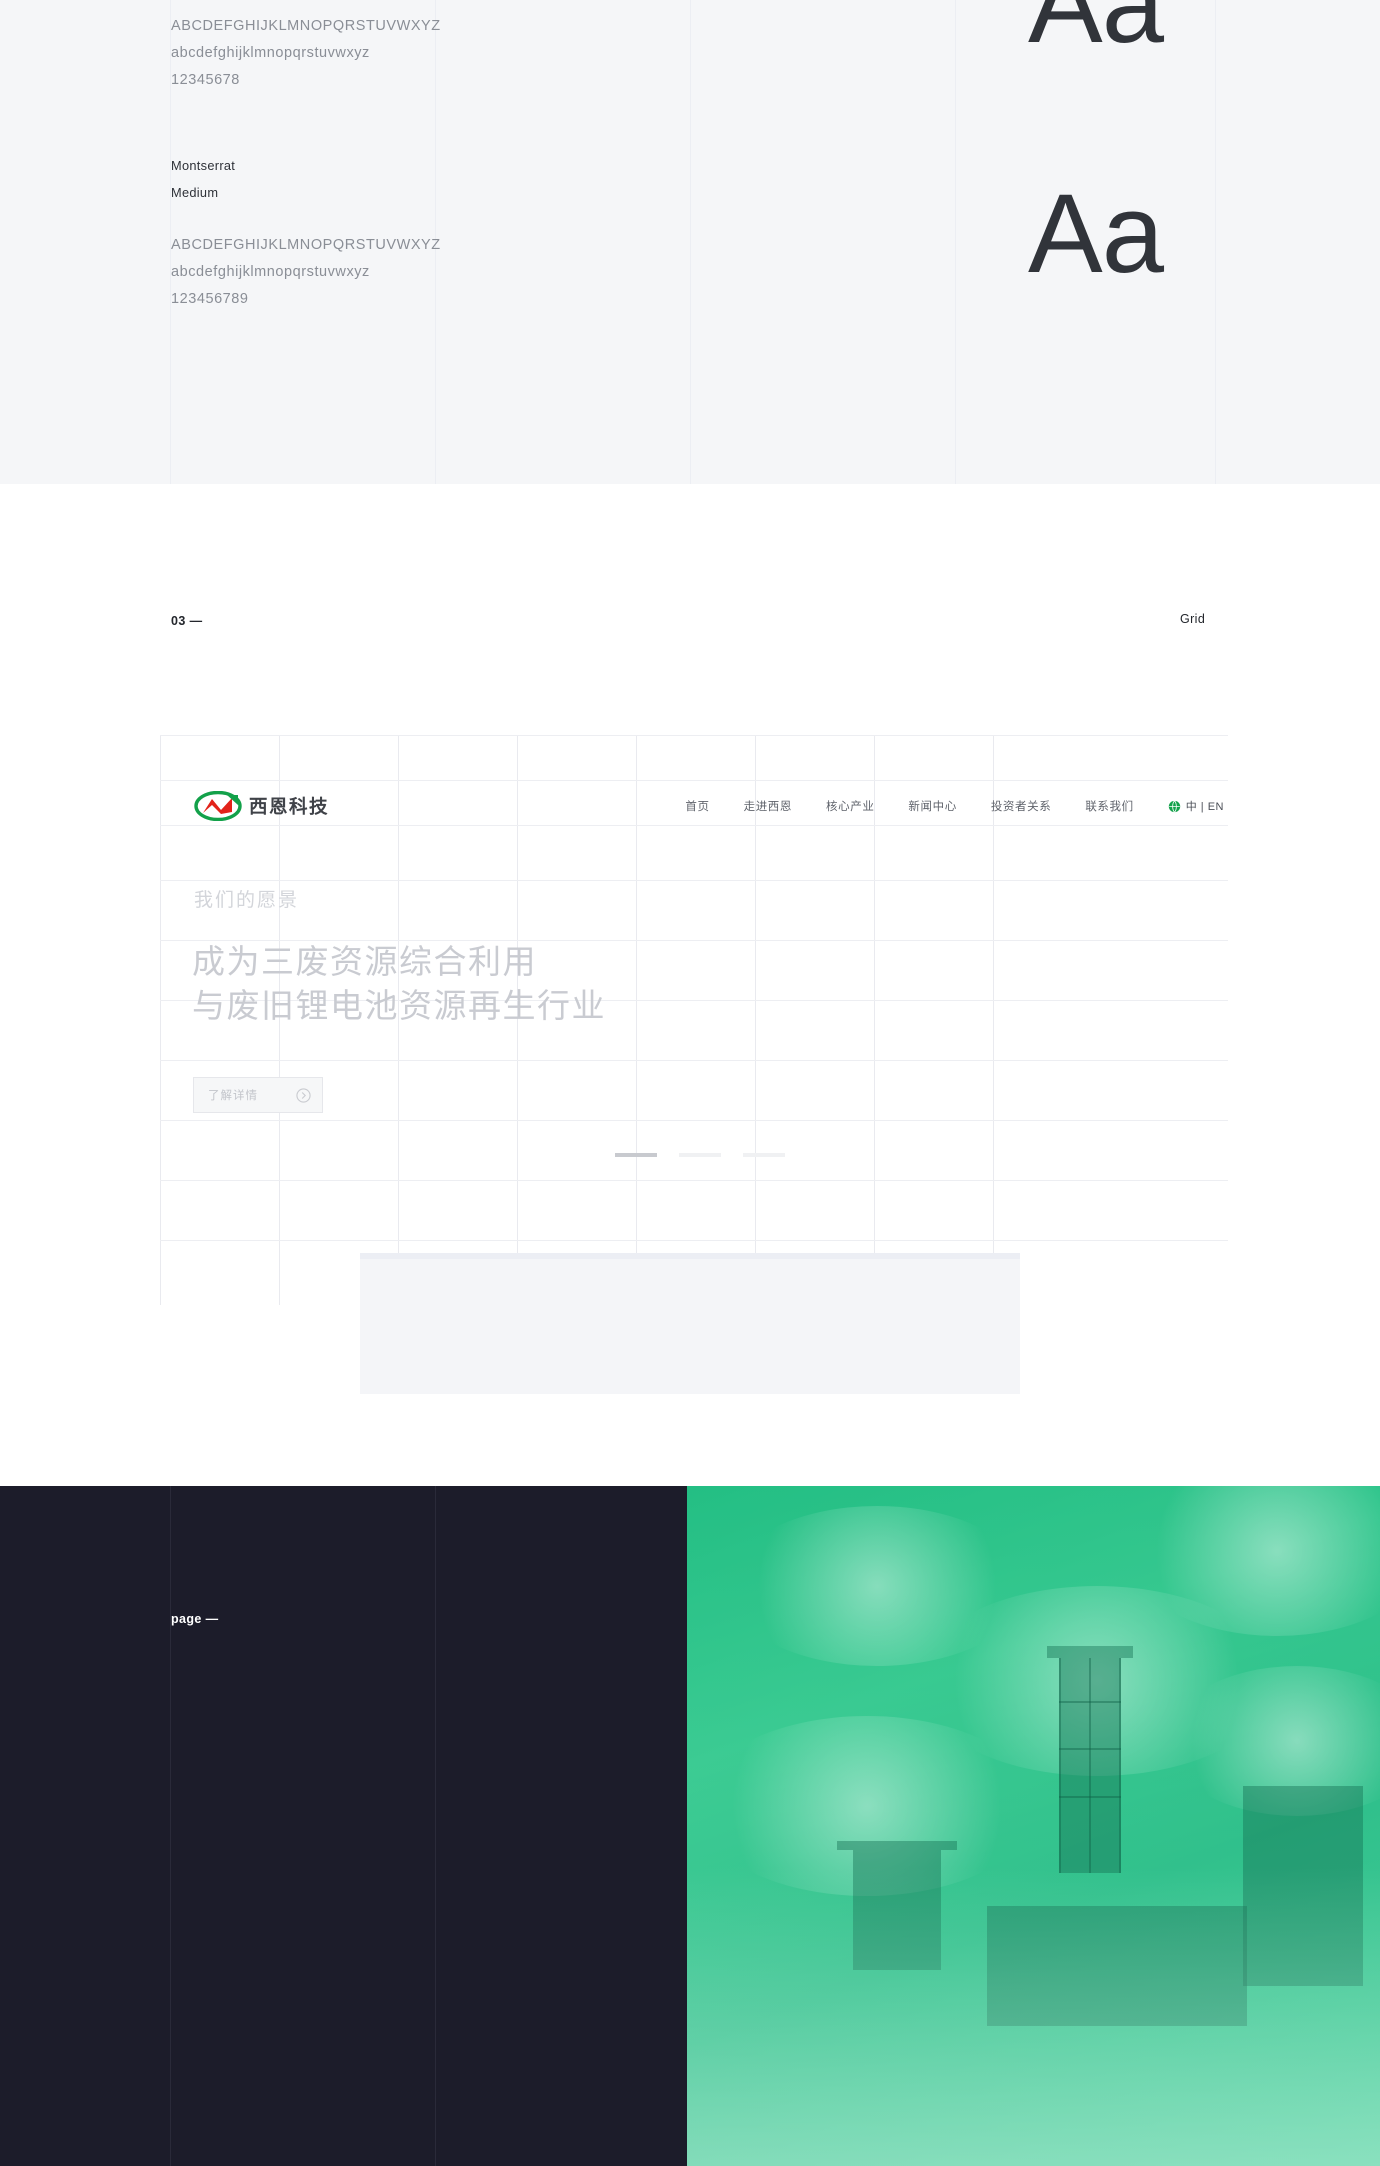  Describe the element at coordinates (364, 961) in the screenshot. I see `hero-title-line-1: 成为三废资源综合利用` at that location.